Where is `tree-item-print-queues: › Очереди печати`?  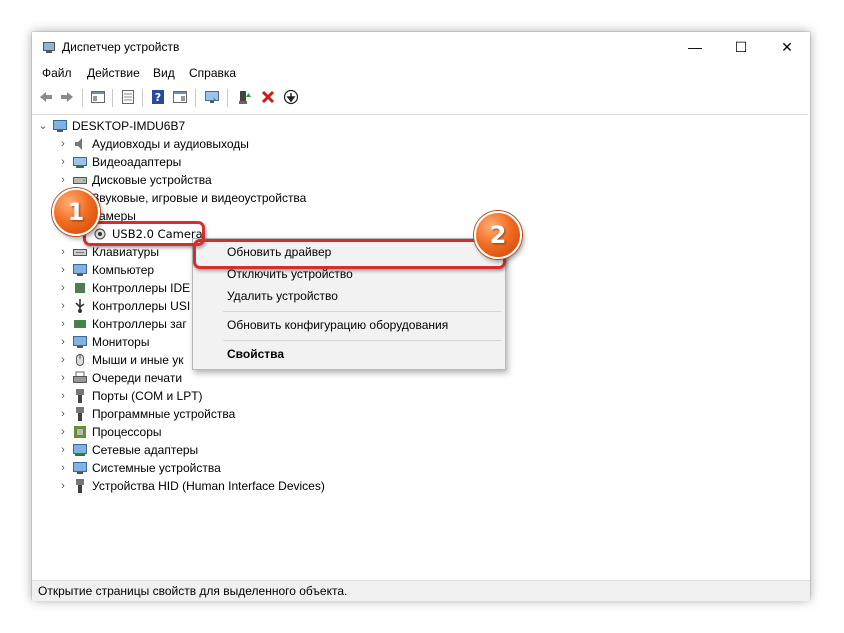 tree-item-print-queues: › Очереди печати is located at coordinates (119, 378).